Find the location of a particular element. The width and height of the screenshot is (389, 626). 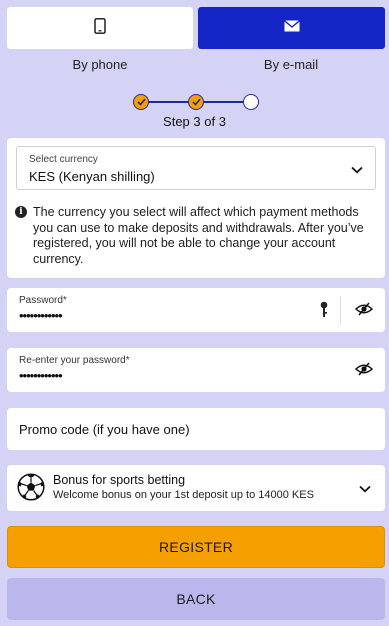

tab-by-phone-label: By phone is located at coordinates (100, 64).